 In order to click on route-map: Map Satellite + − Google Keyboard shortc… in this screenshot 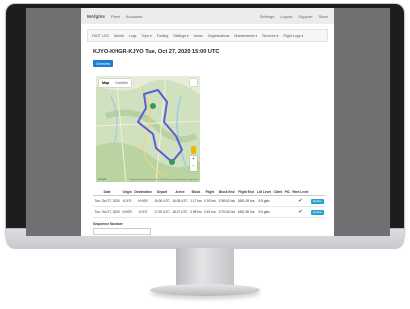, I will do `click(148, 129)`.